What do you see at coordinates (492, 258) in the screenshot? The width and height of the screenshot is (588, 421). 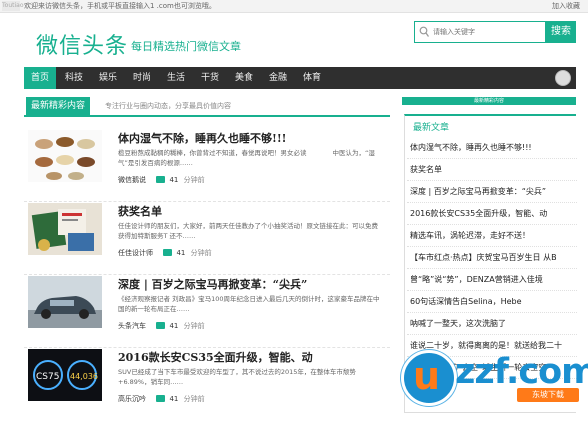 I see `latest-article-link: 【车市红点·热点】庆贺宝马百岁生日 从B` at bounding box center [492, 258].